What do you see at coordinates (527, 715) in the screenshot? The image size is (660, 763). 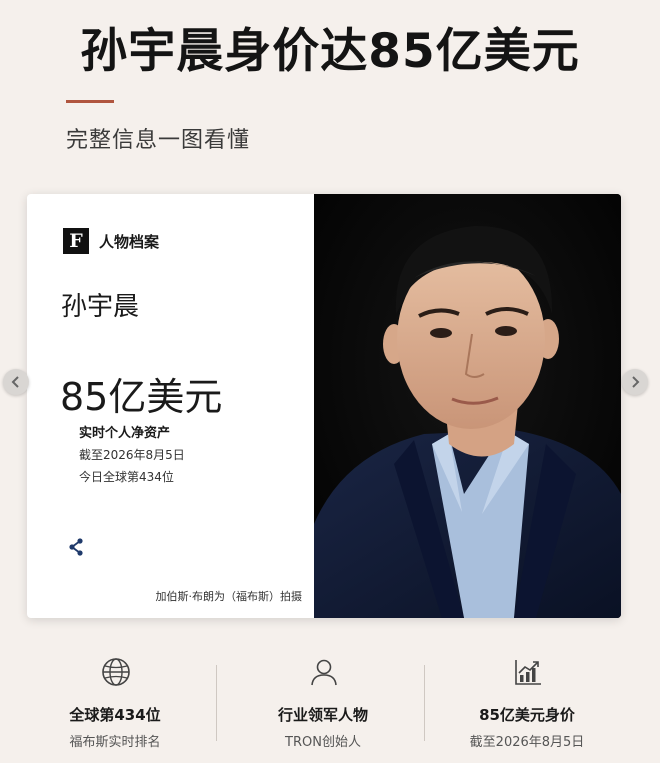 I see `stat-title: 85亿美元身价` at bounding box center [527, 715].